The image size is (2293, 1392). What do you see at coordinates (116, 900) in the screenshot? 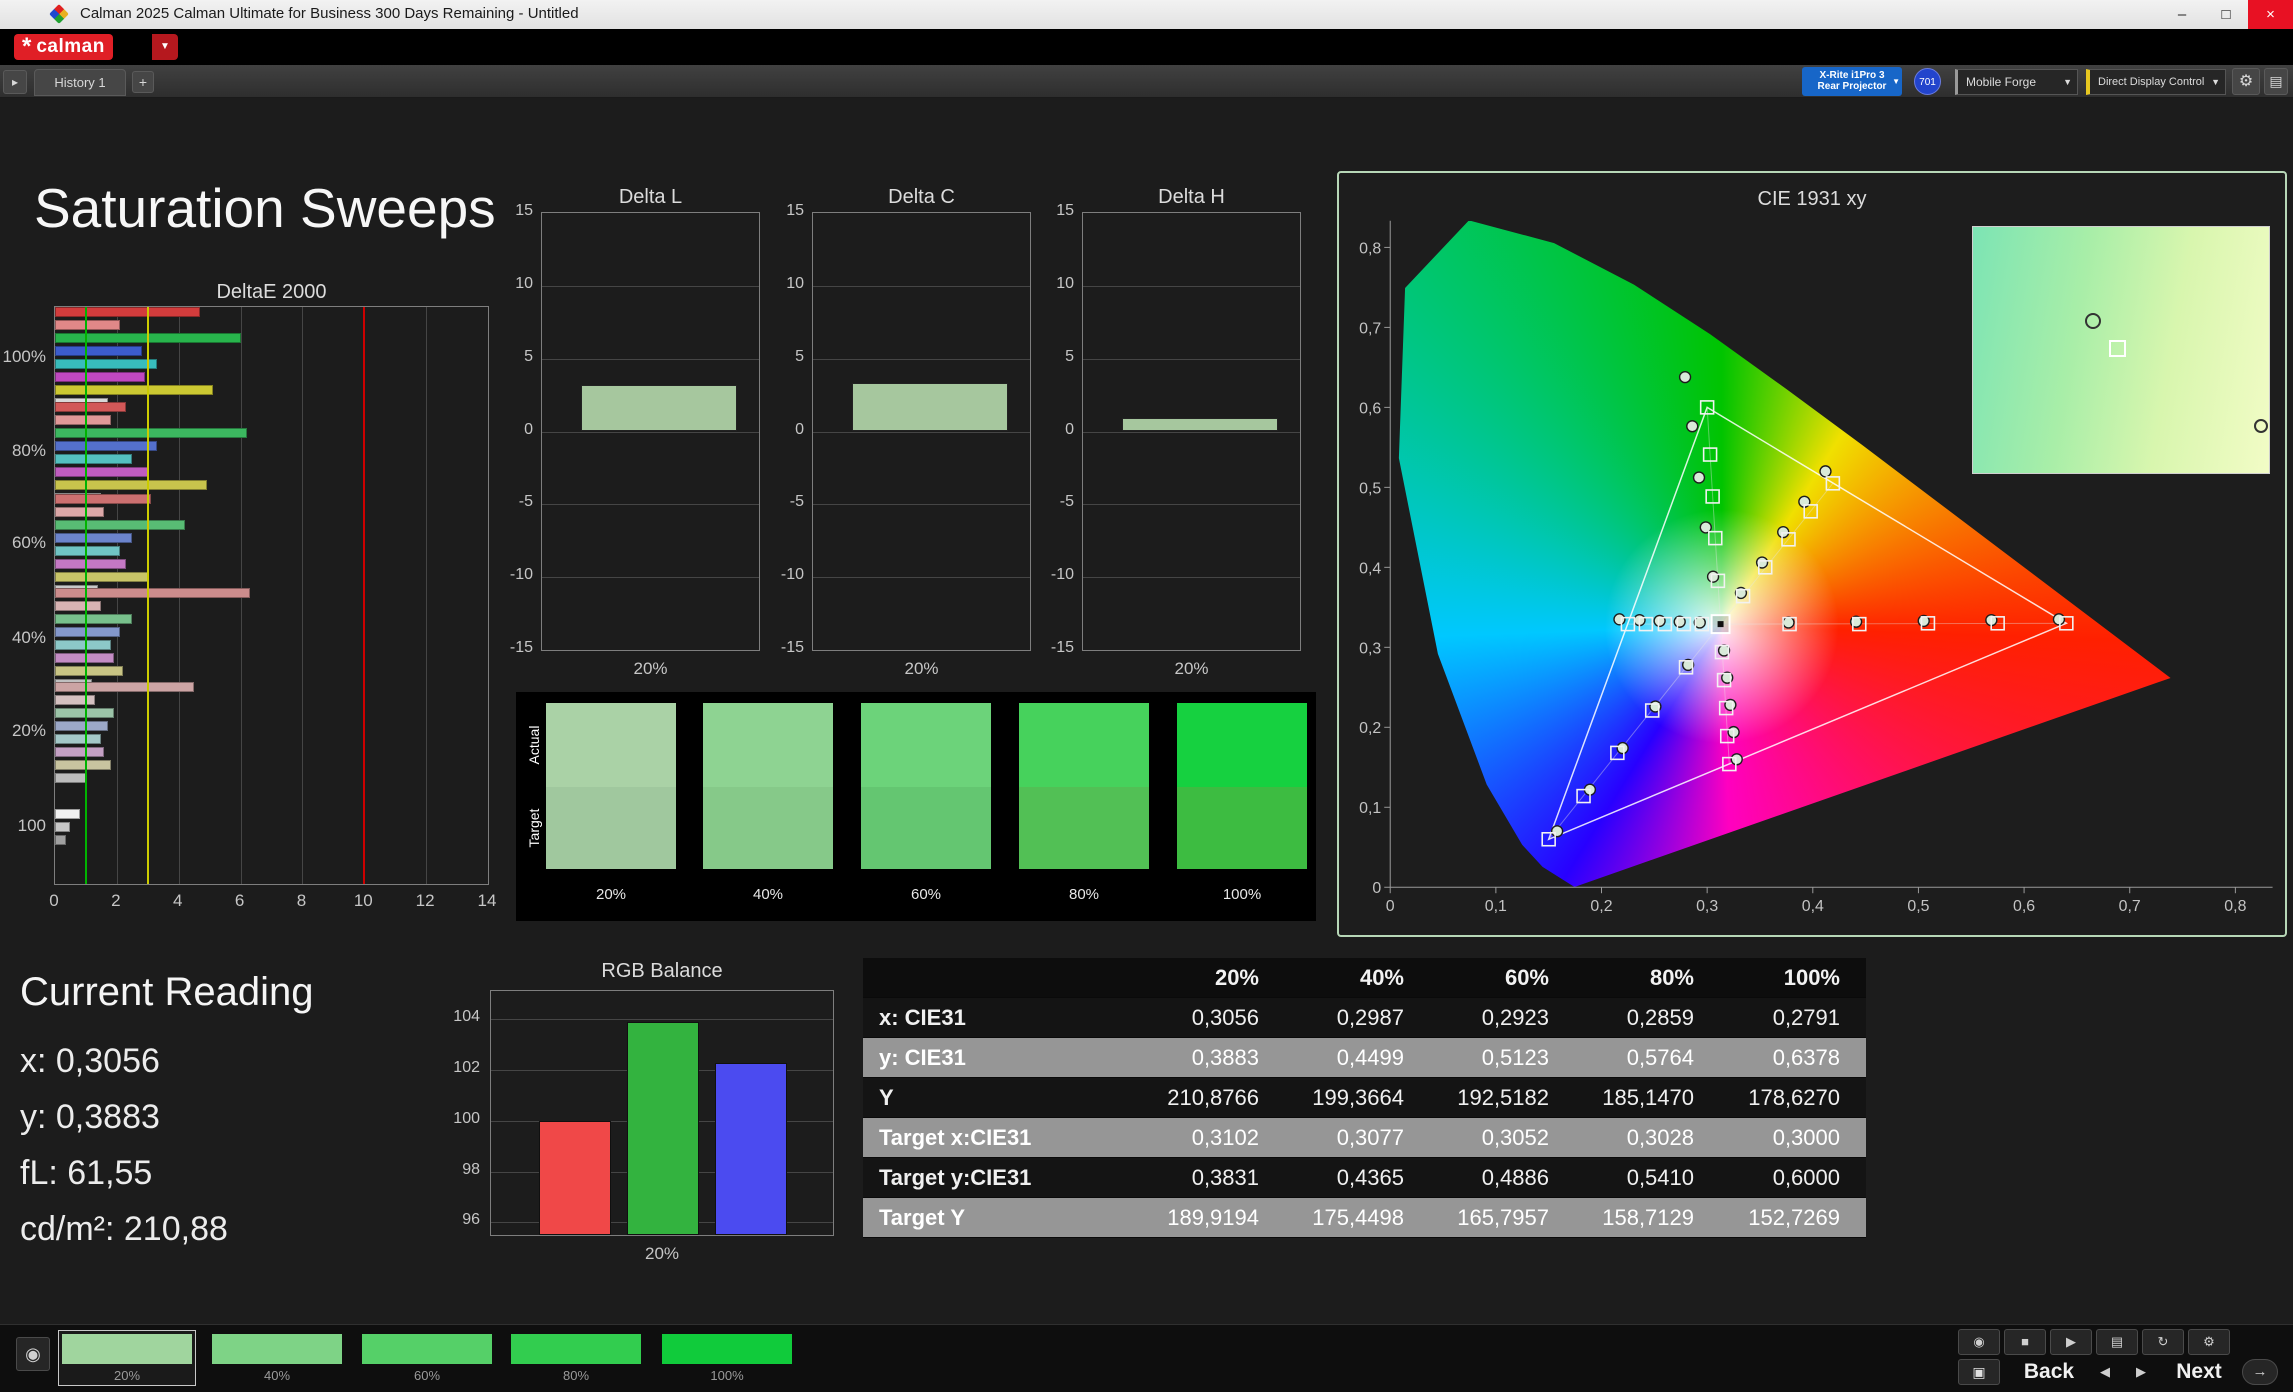
I see `deltae-x-tick-label: 2` at bounding box center [116, 900].